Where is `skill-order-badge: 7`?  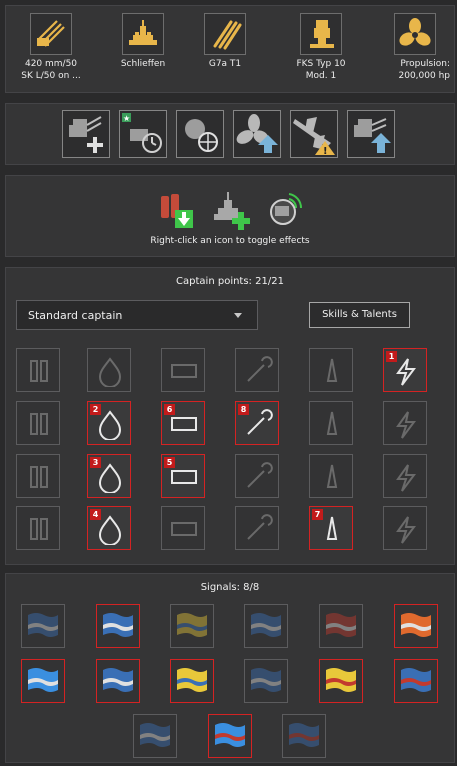
skill-order-badge: 7 is located at coordinates (317, 514).